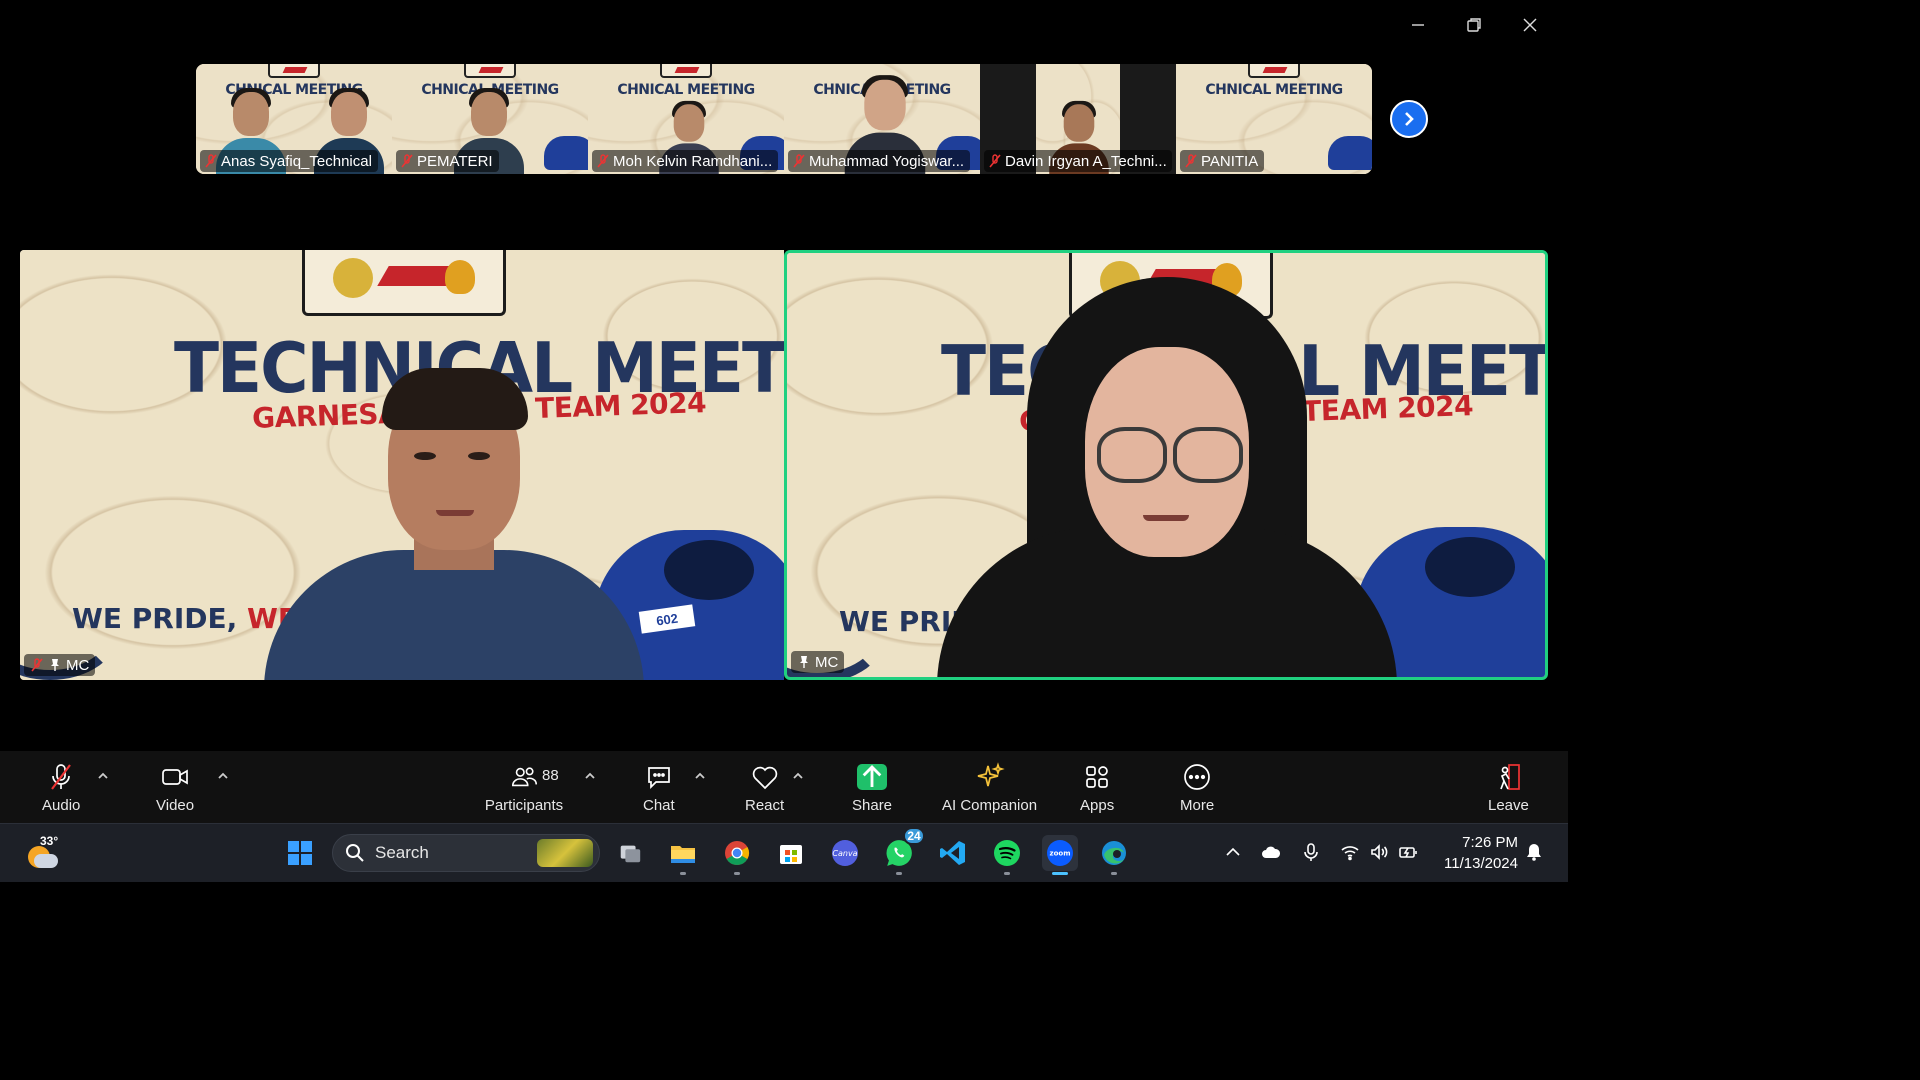 The image size is (1920, 1080). I want to click on participants-options-caret, so click(590, 776).